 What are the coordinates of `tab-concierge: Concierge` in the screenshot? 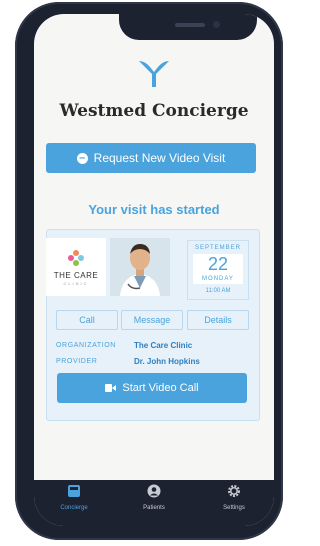 It's located at (74, 497).